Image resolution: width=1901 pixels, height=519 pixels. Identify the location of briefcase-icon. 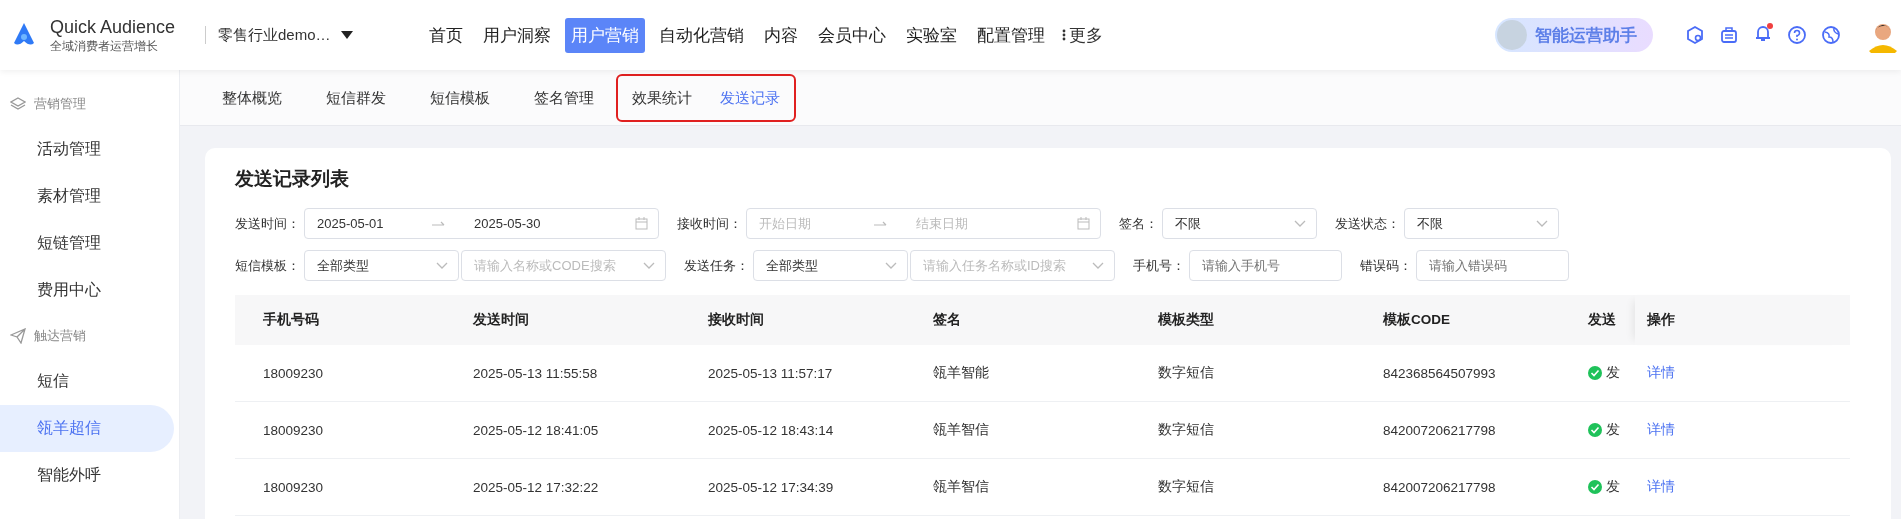
(1729, 35).